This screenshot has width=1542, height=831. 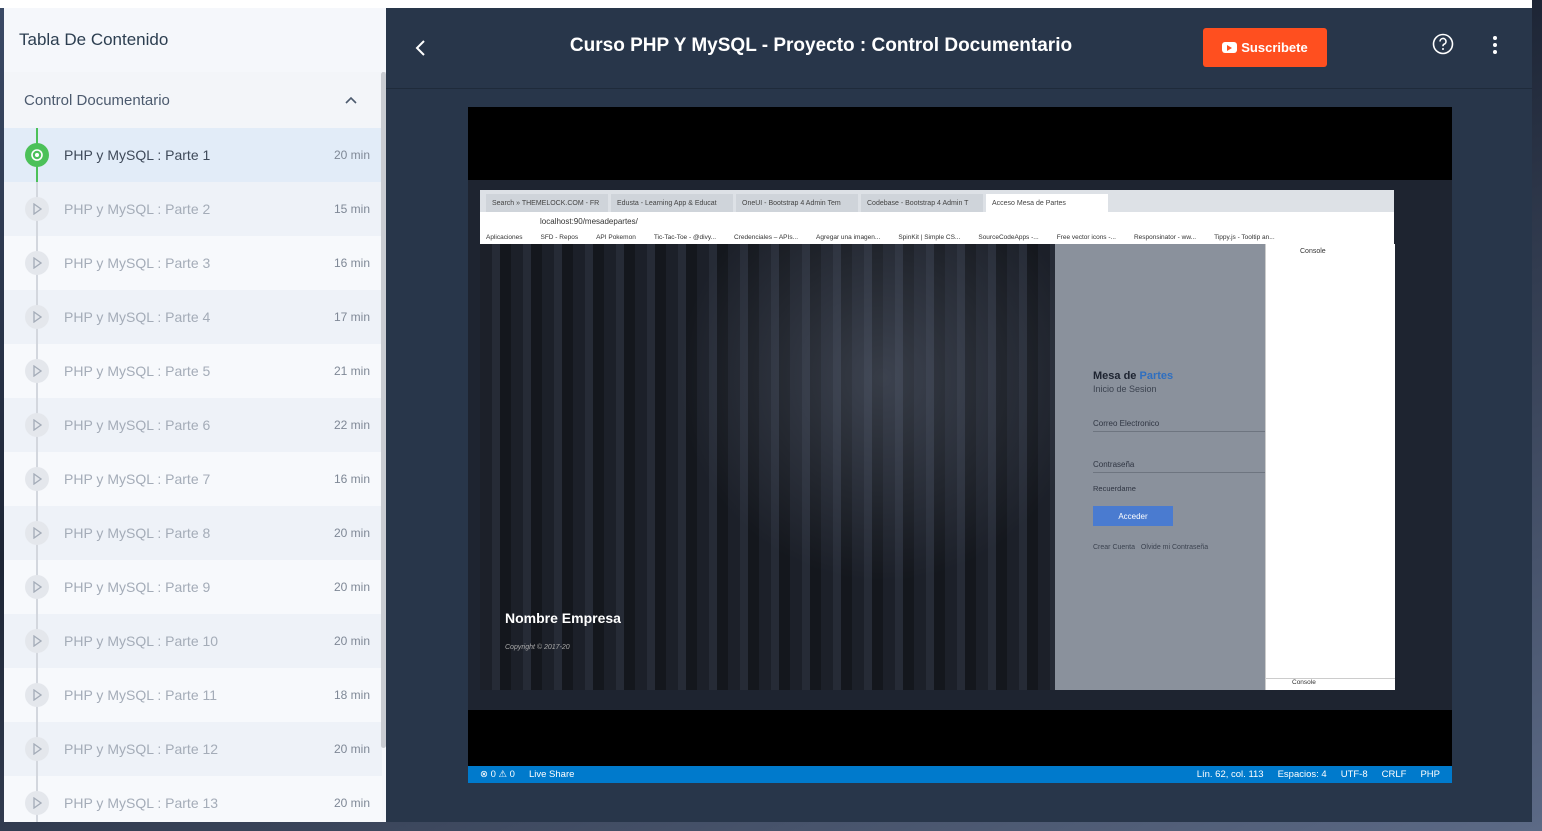 I want to click on lesson-name: PHP y MySQL : Parte 10, so click(x=141, y=641).